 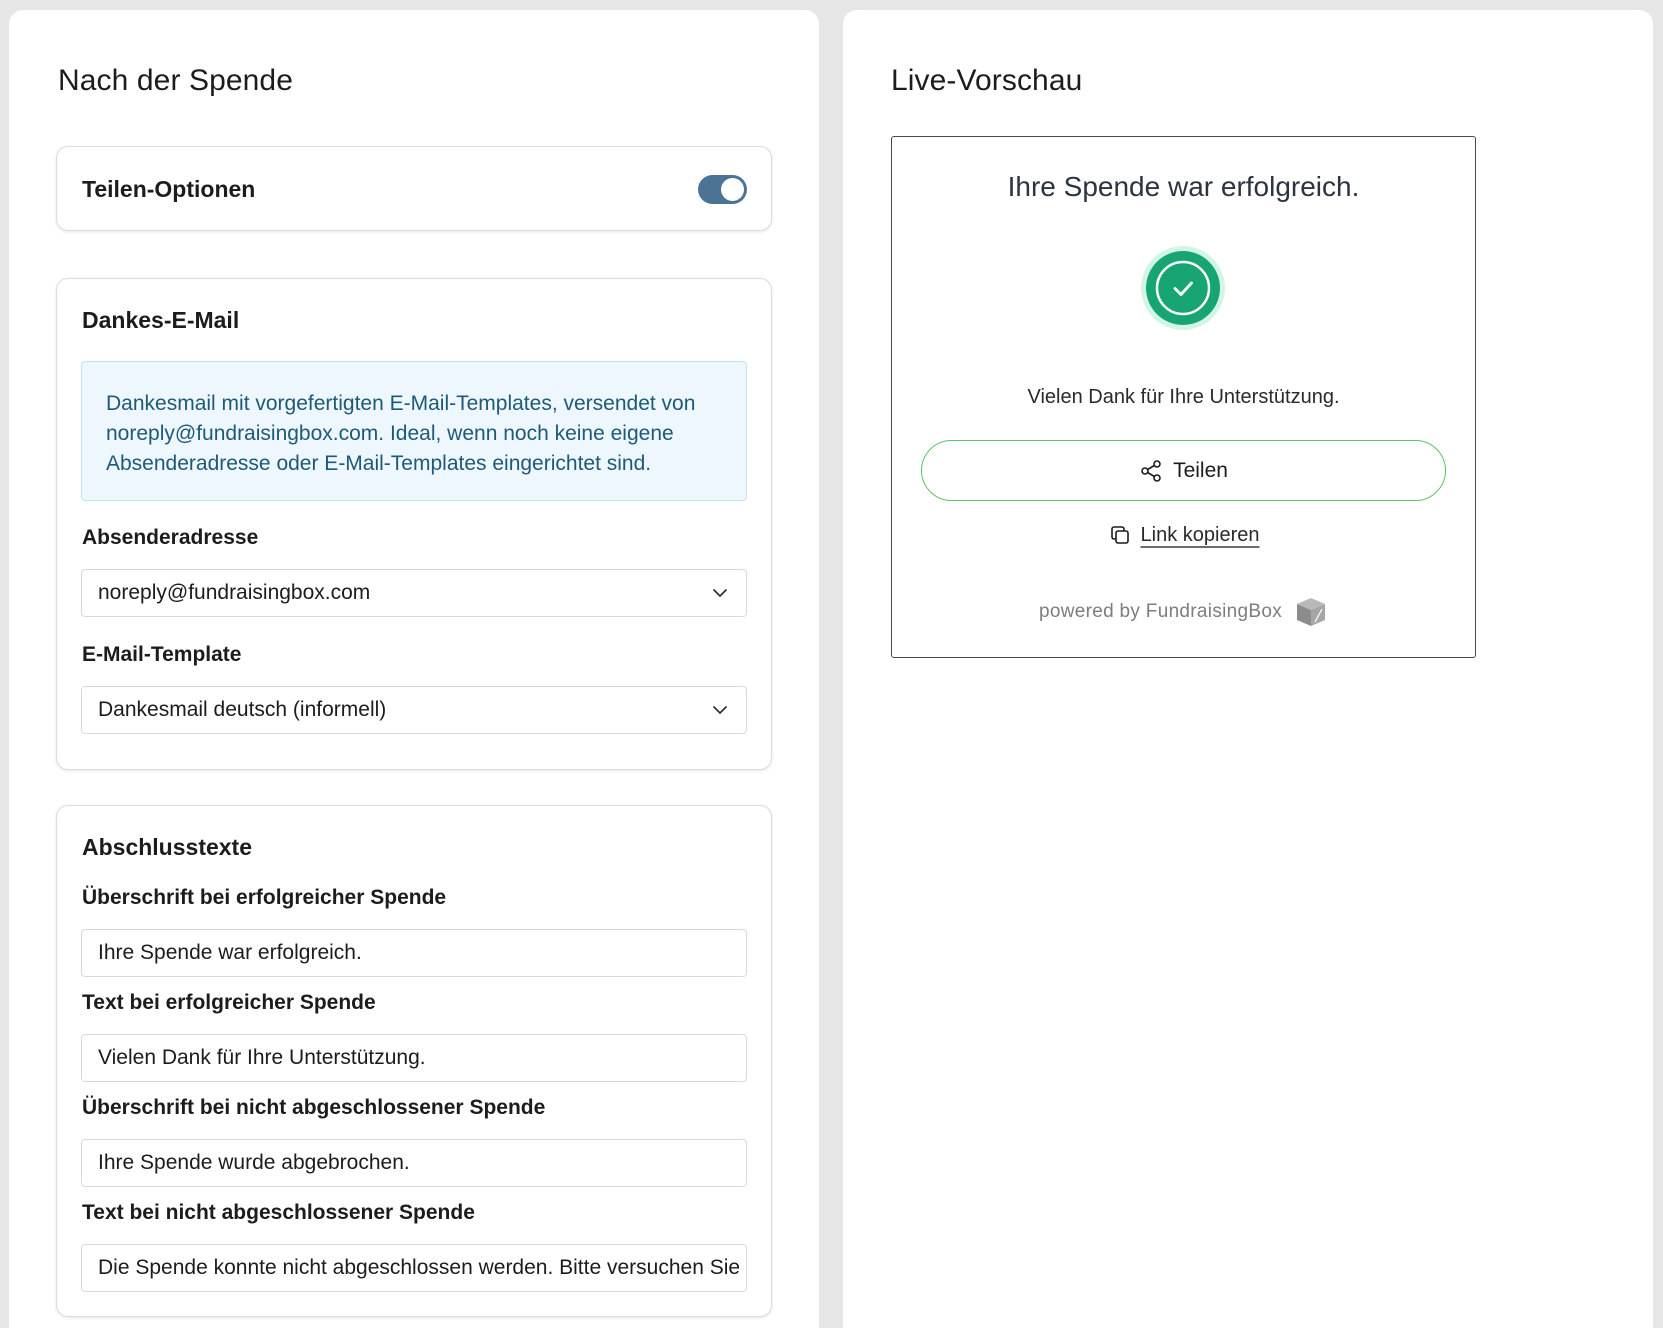 I want to click on share-options-card: Teilen-Optionen, so click(x=414, y=188).